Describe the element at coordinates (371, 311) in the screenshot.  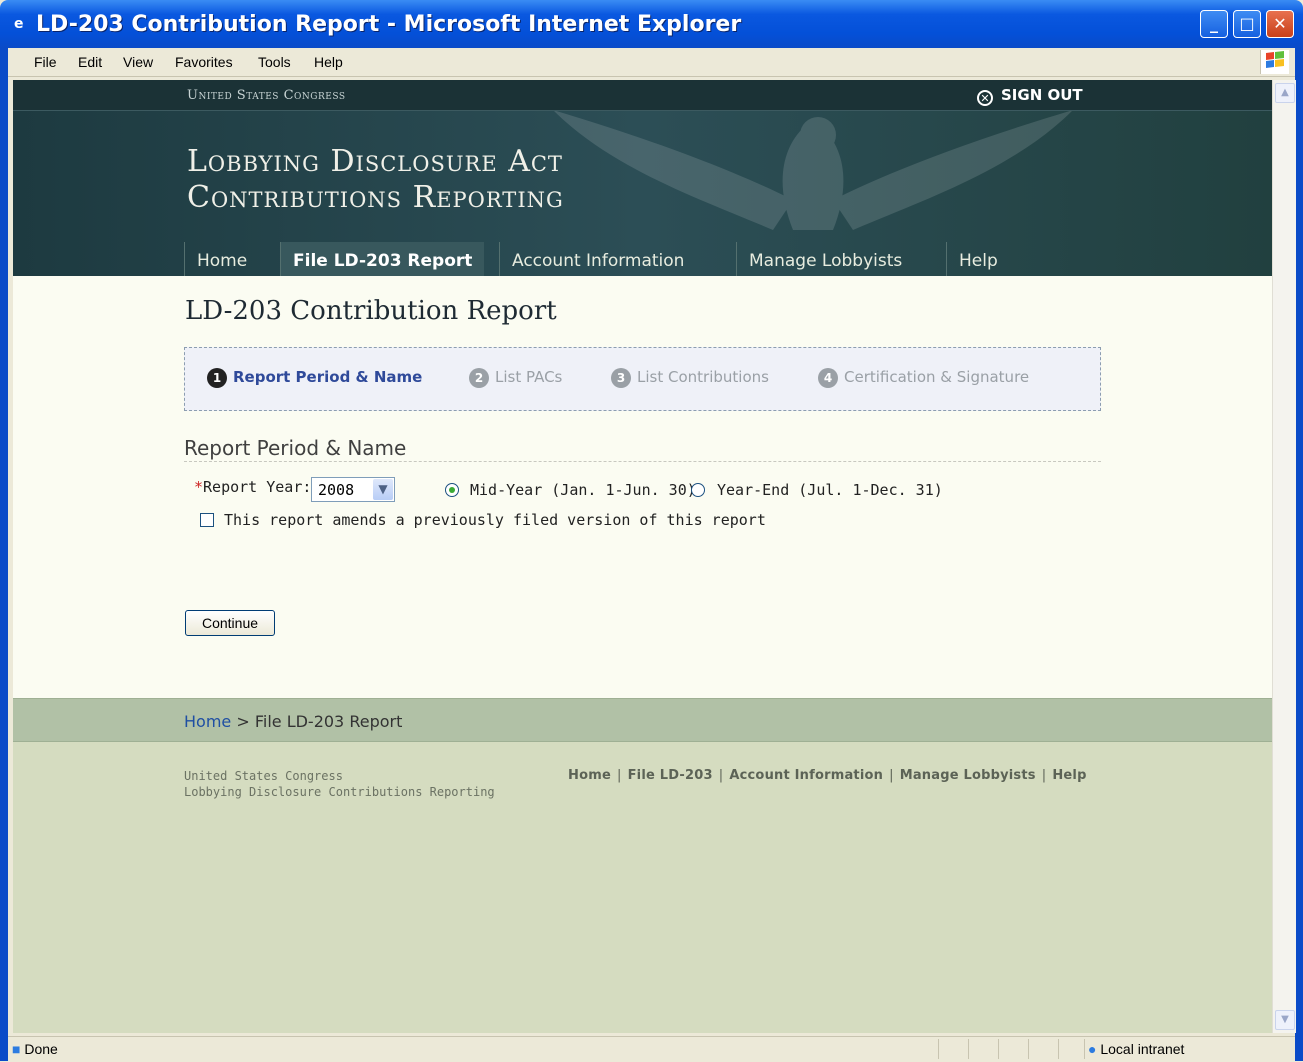
I see `page-title: LD-203 Contribution Report` at that location.